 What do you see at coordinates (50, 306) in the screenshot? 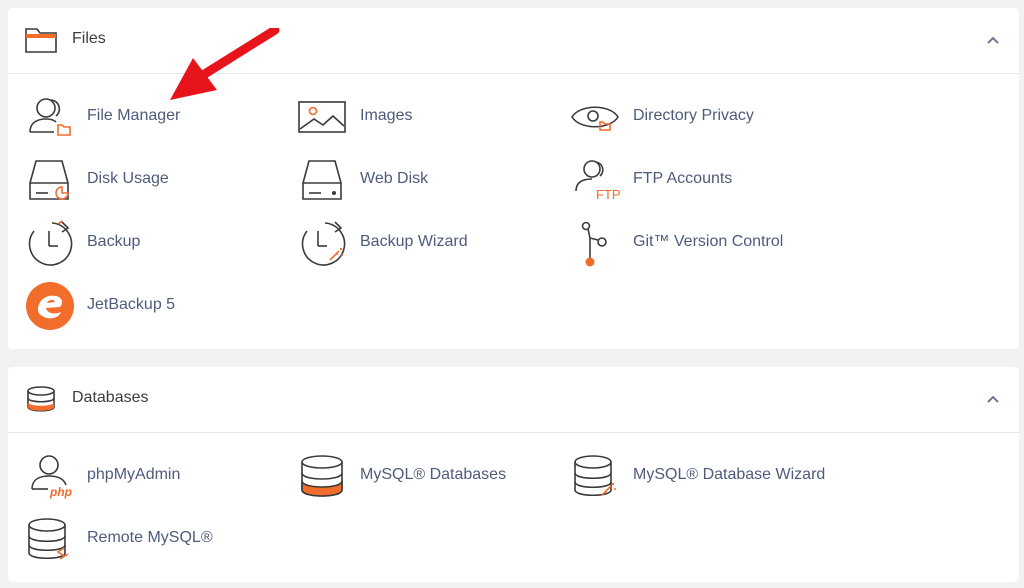
I see `jetbackup-icon` at bounding box center [50, 306].